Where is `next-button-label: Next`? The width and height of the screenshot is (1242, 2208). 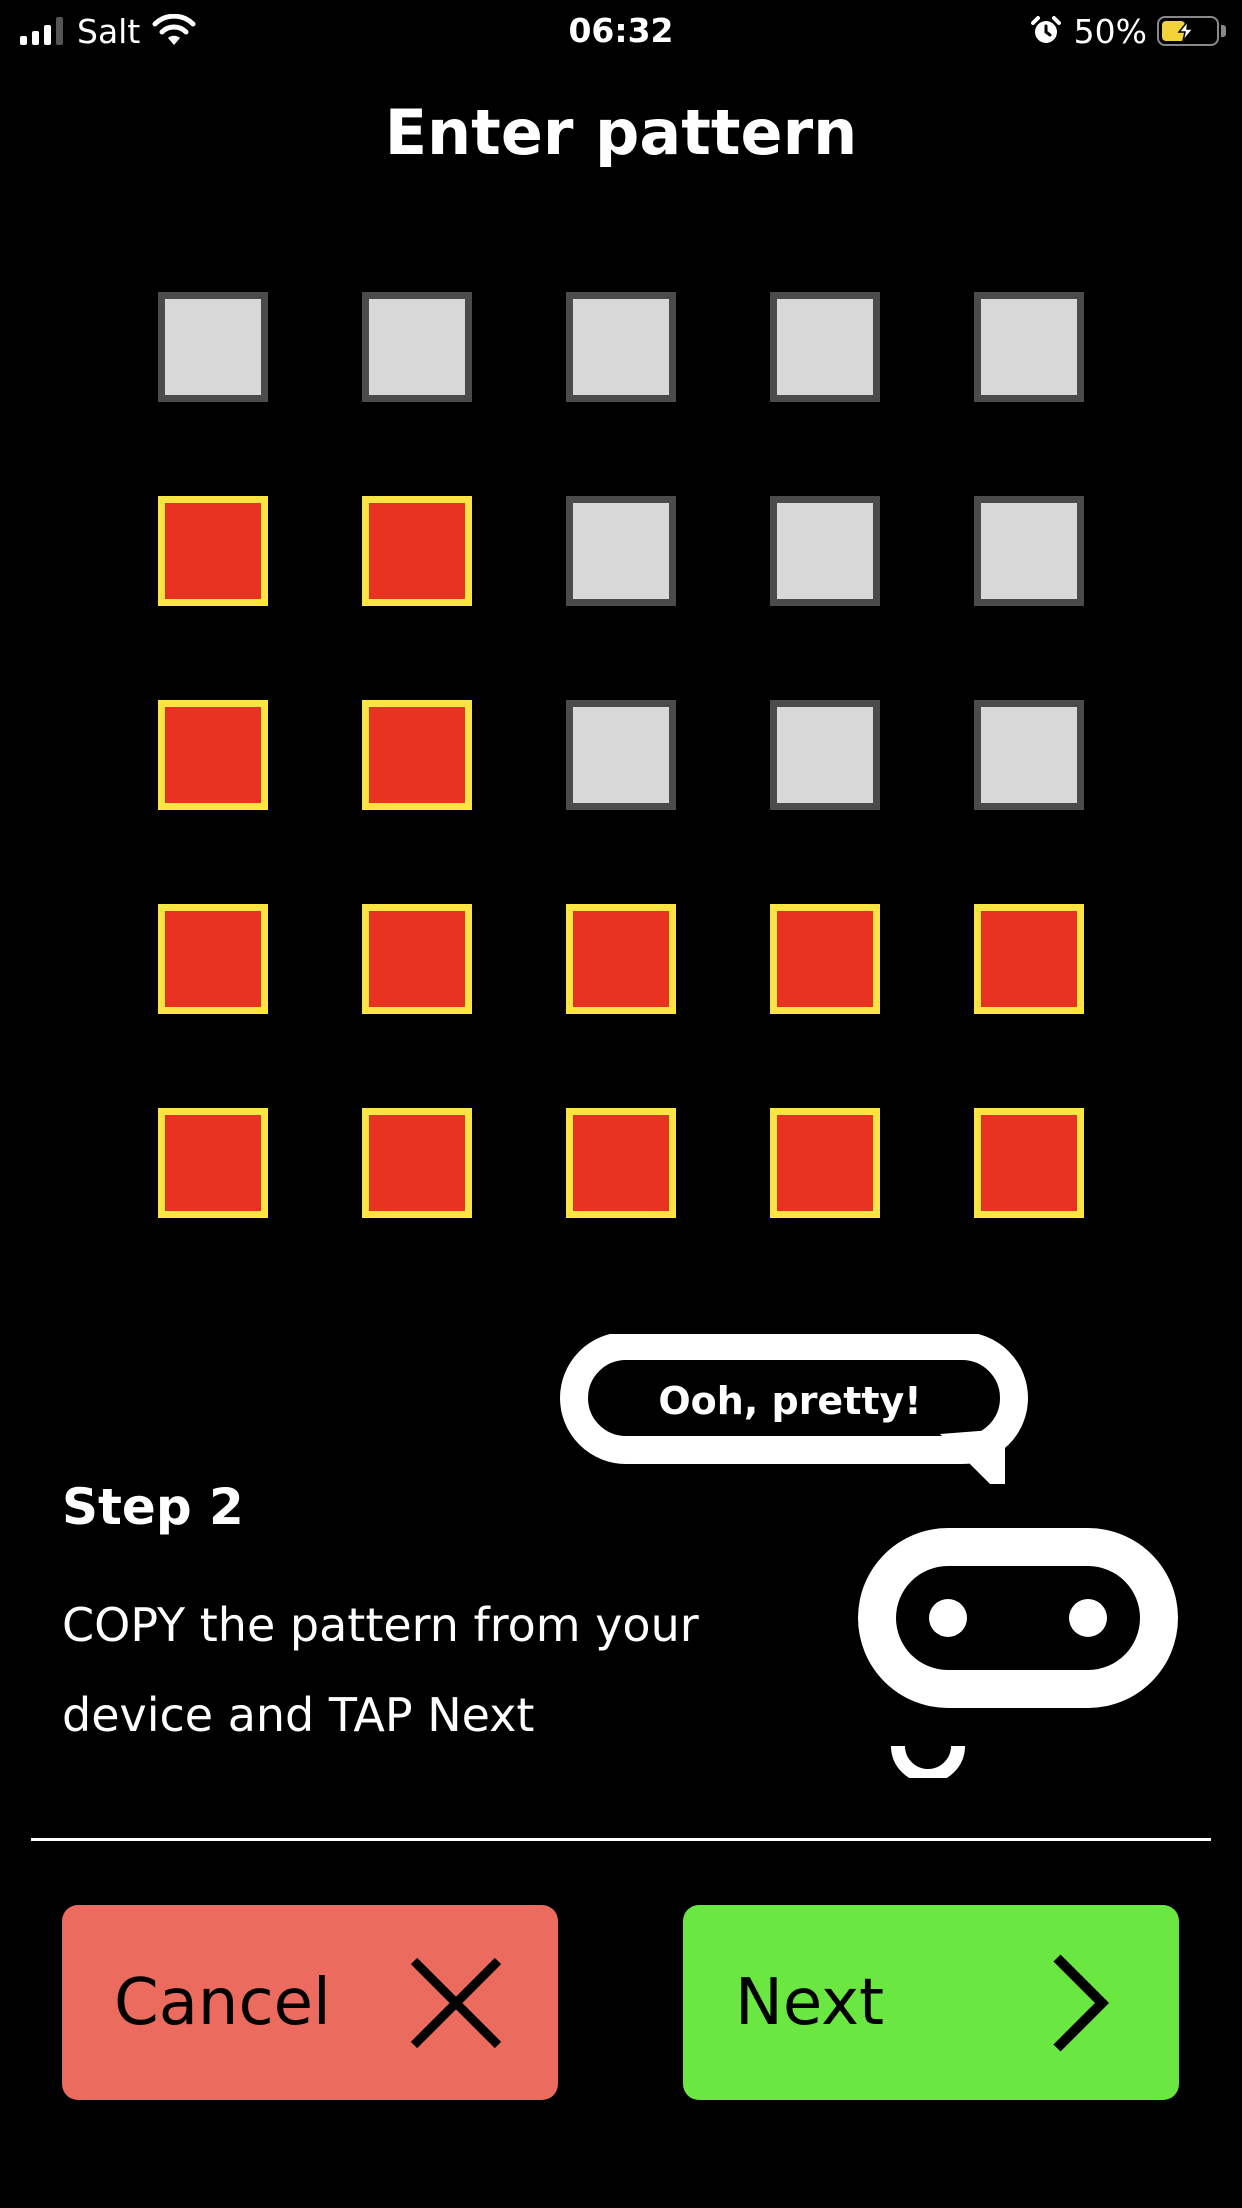
next-button-label: Next is located at coordinates (810, 2002).